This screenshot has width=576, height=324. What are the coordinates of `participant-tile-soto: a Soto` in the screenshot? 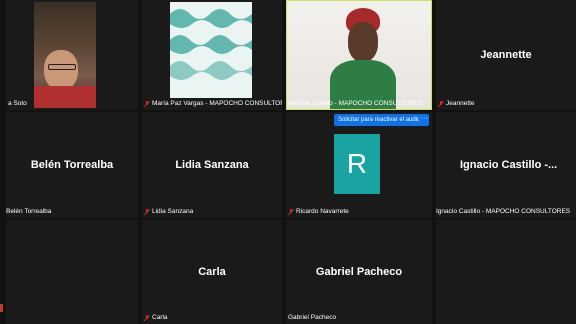 It's located at (72, 55).